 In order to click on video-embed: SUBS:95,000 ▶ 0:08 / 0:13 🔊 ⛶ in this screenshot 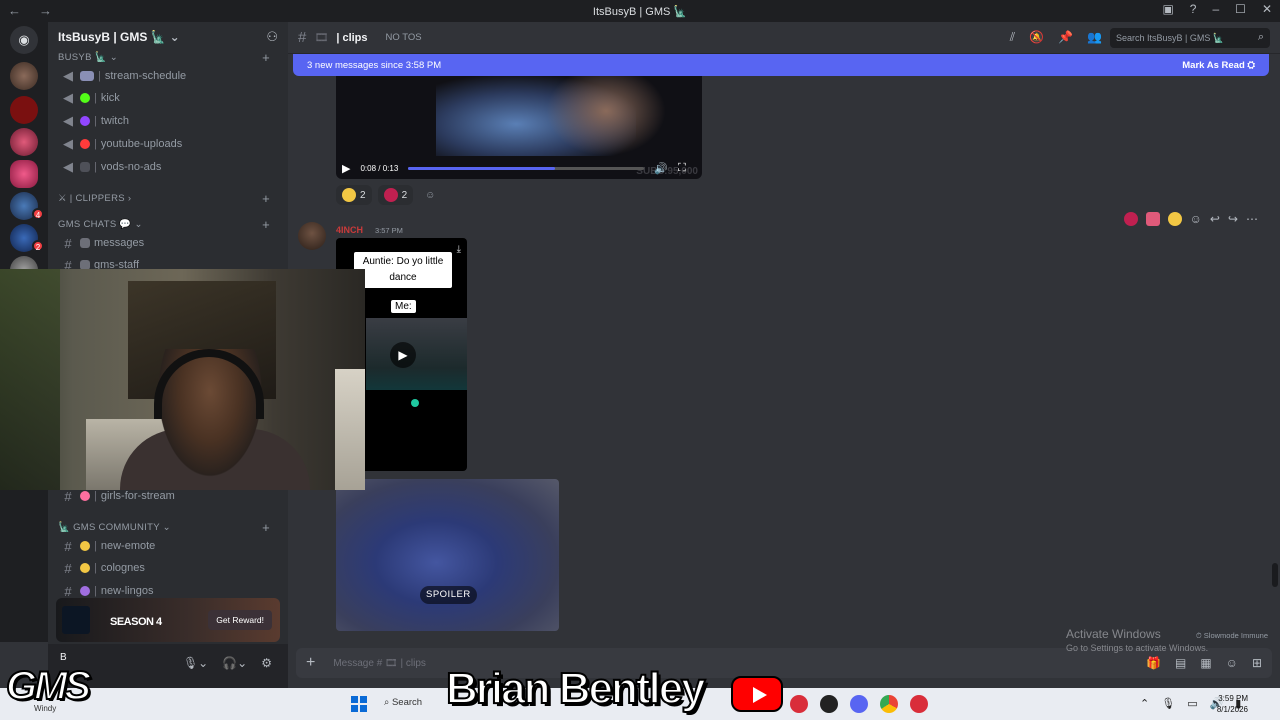, I will do `click(519, 127)`.